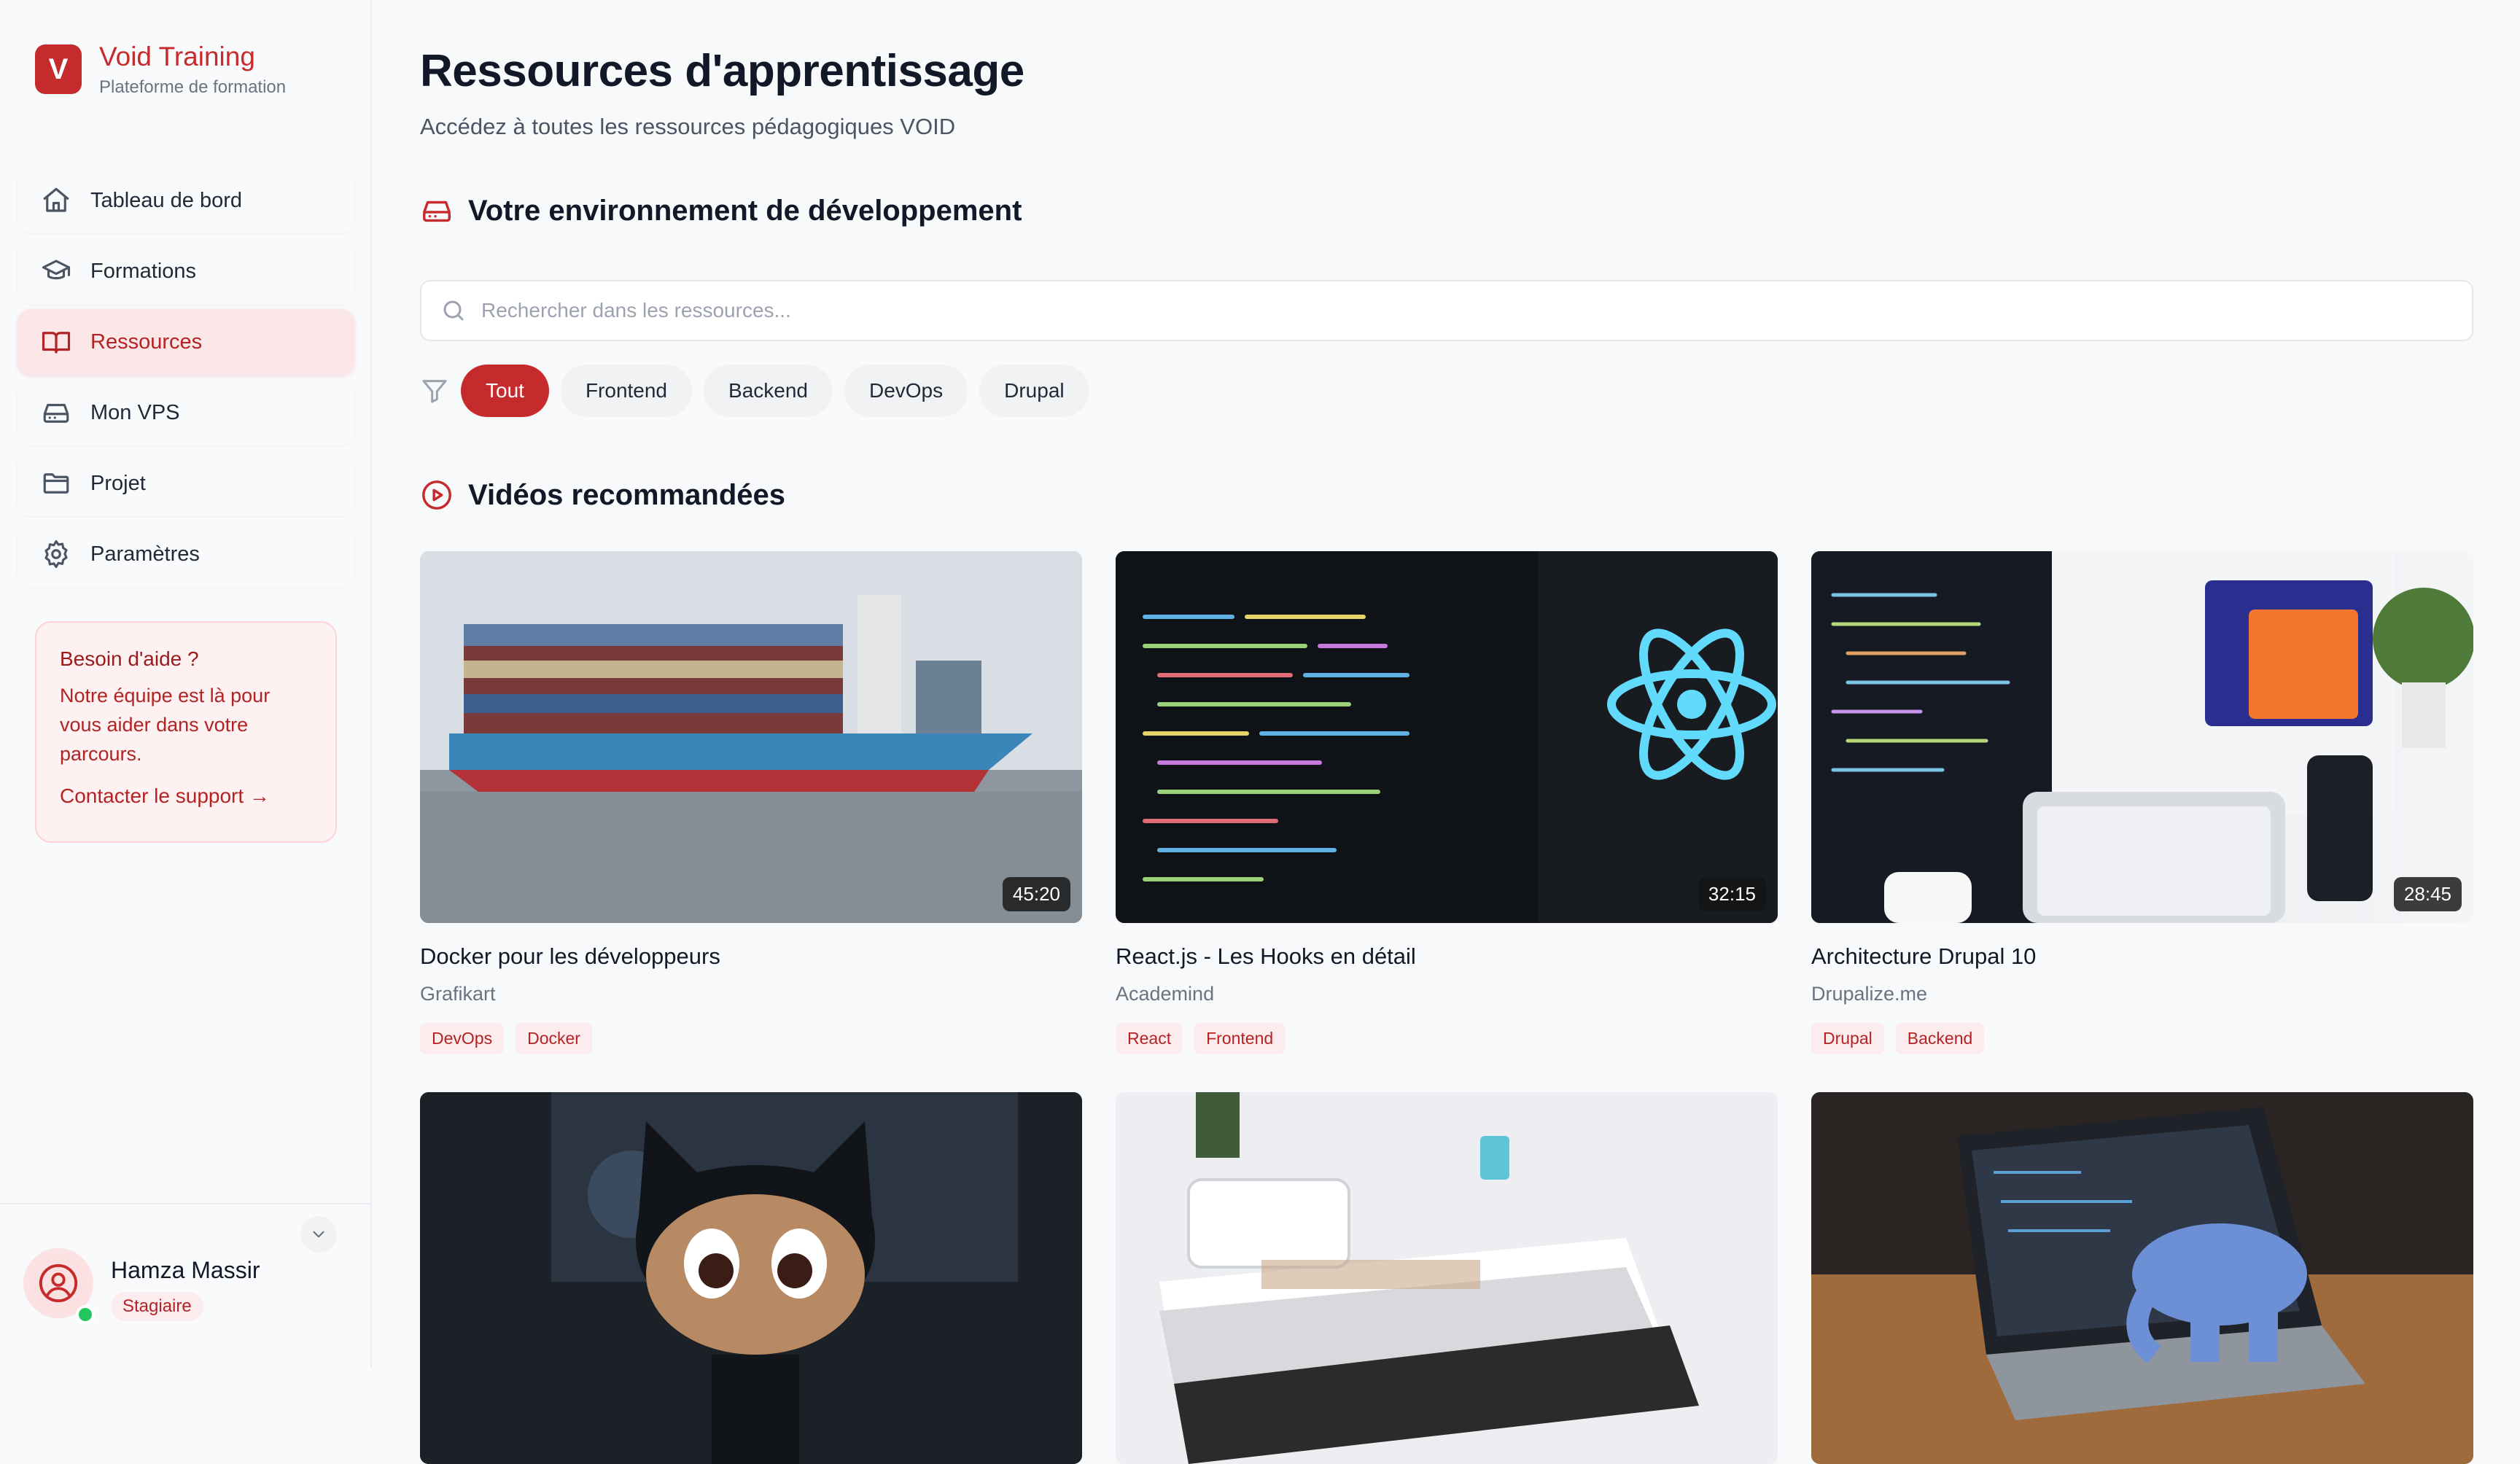  I want to click on filter-chip-devops: DevOps, so click(906, 391).